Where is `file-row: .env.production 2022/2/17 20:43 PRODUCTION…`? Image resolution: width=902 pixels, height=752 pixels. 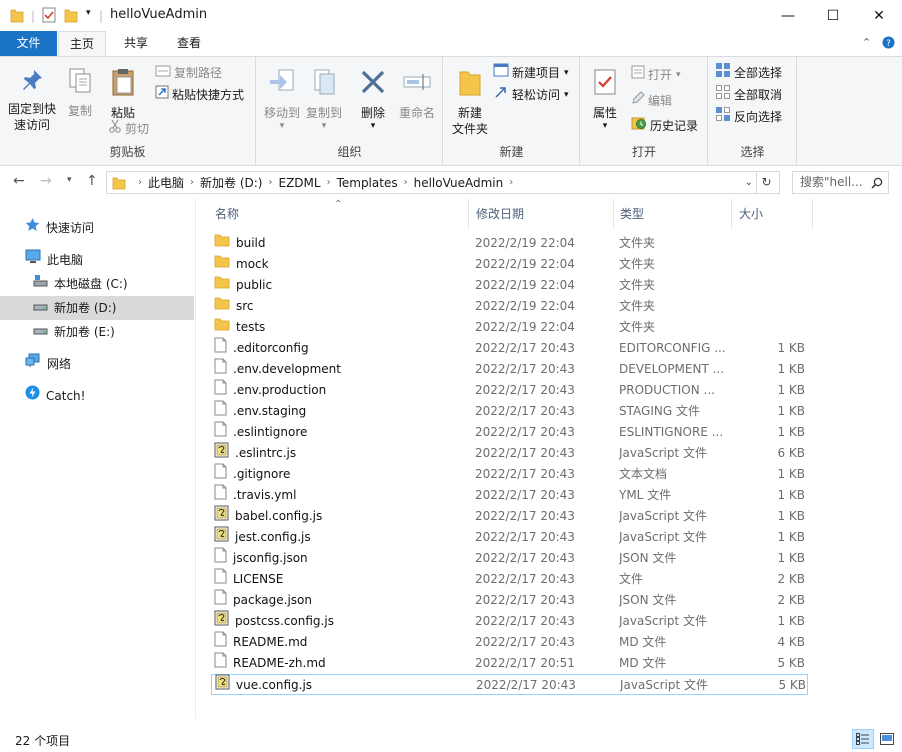
file-row: .env.production 2022/2/17 20:43 PRODUCTION… is located at coordinates (509, 390).